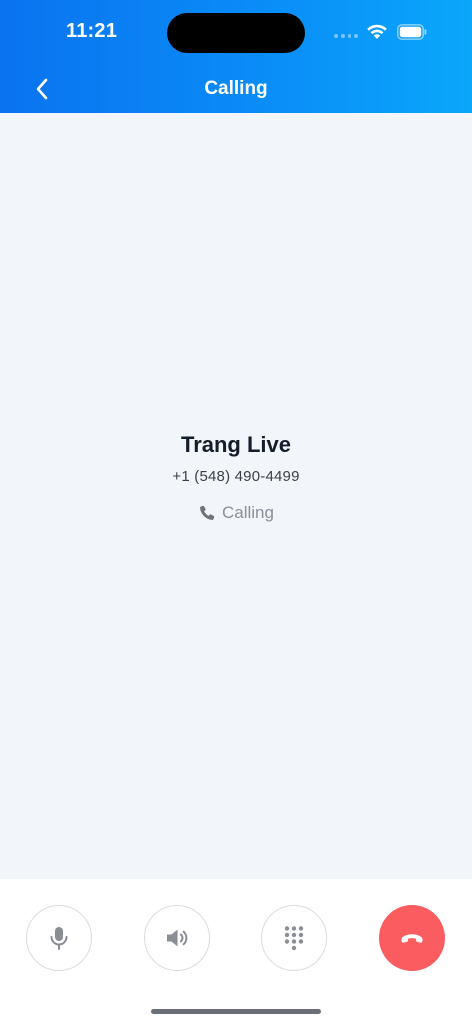  I want to click on speaker-icon, so click(177, 938).